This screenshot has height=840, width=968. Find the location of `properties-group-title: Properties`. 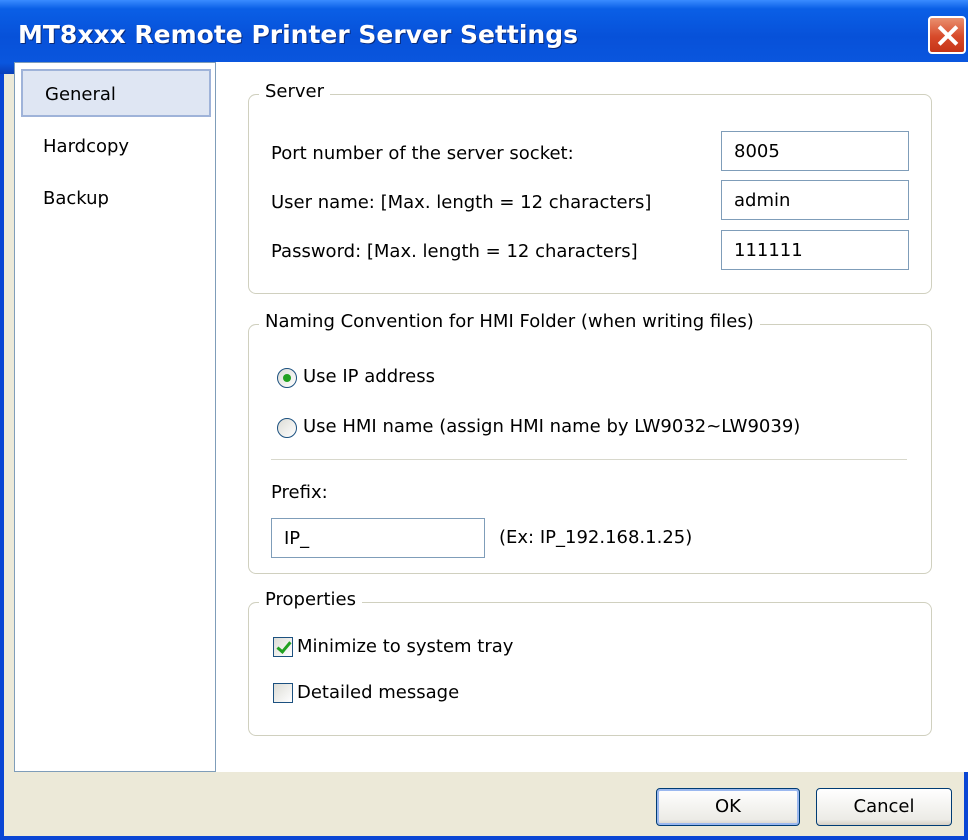

properties-group-title: Properties is located at coordinates (310, 599).